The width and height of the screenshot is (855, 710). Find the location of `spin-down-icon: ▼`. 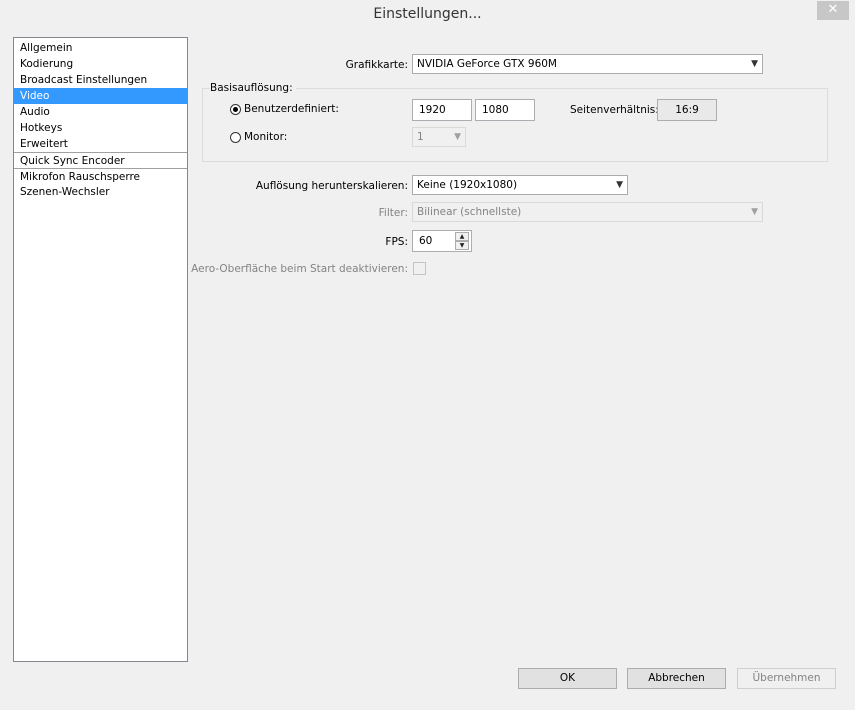

spin-down-icon: ▼ is located at coordinates (462, 245).